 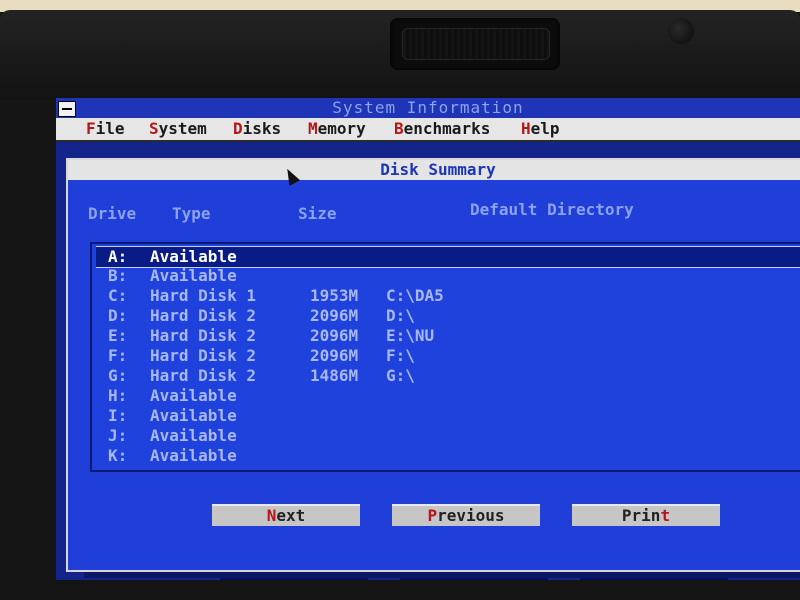 I want to click on list-item: F: Hard Disk 2 2096M F:\, so click(x=448, y=356).